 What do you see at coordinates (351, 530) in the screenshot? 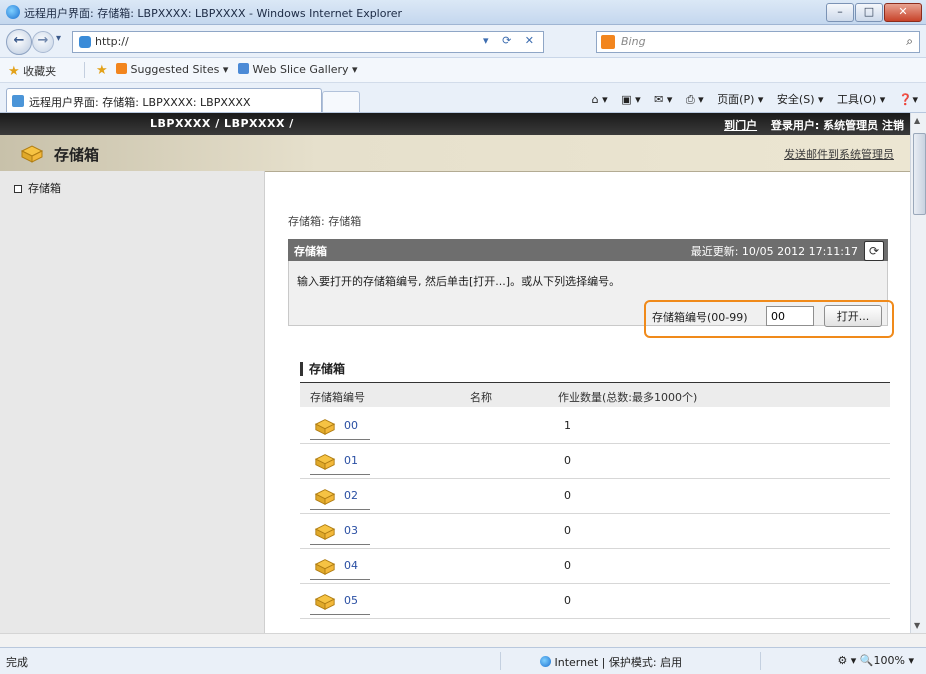
I see `mailbox-number-link: 03` at bounding box center [351, 530].